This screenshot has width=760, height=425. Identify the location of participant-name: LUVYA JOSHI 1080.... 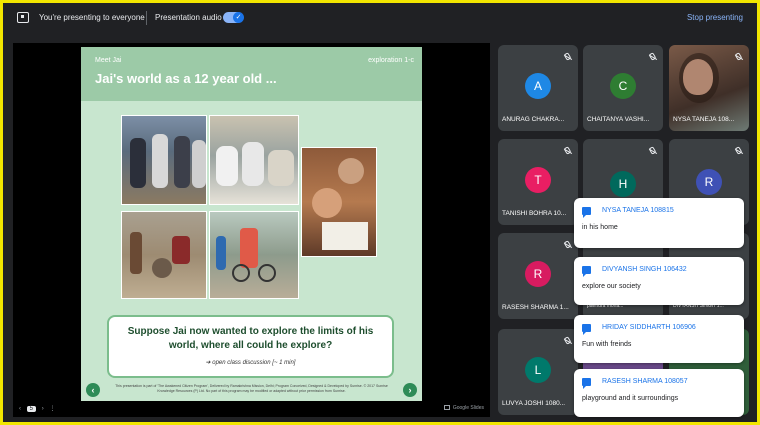
(534, 403).